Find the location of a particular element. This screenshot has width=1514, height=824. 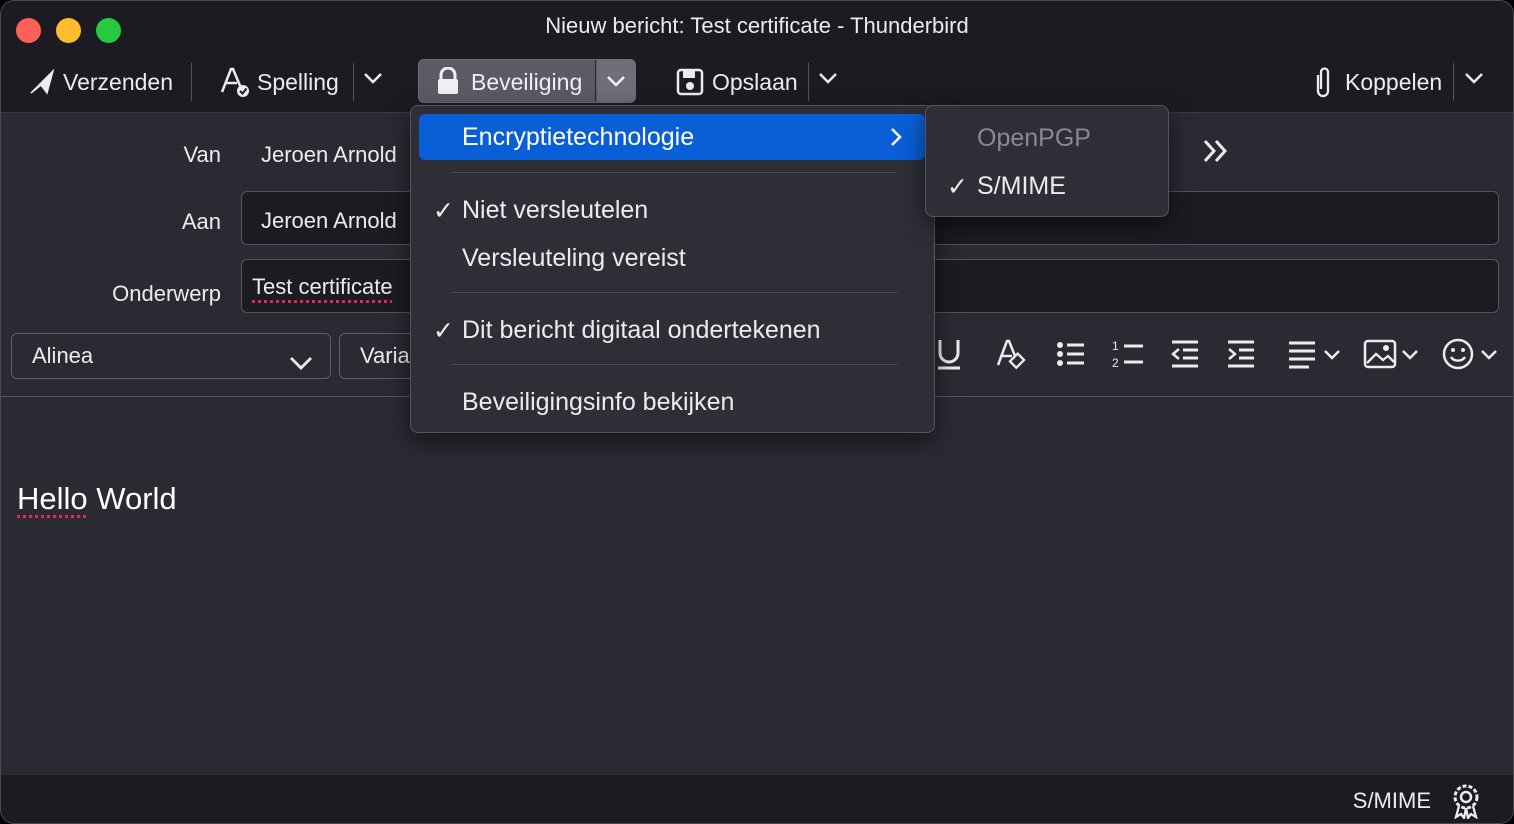

security-label: Beveiliging is located at coordinates (527, 82).